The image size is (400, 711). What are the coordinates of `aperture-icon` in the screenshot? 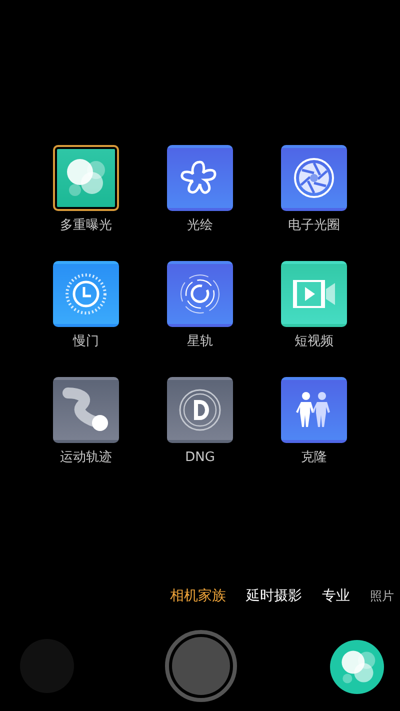 It's located at (314, 178).